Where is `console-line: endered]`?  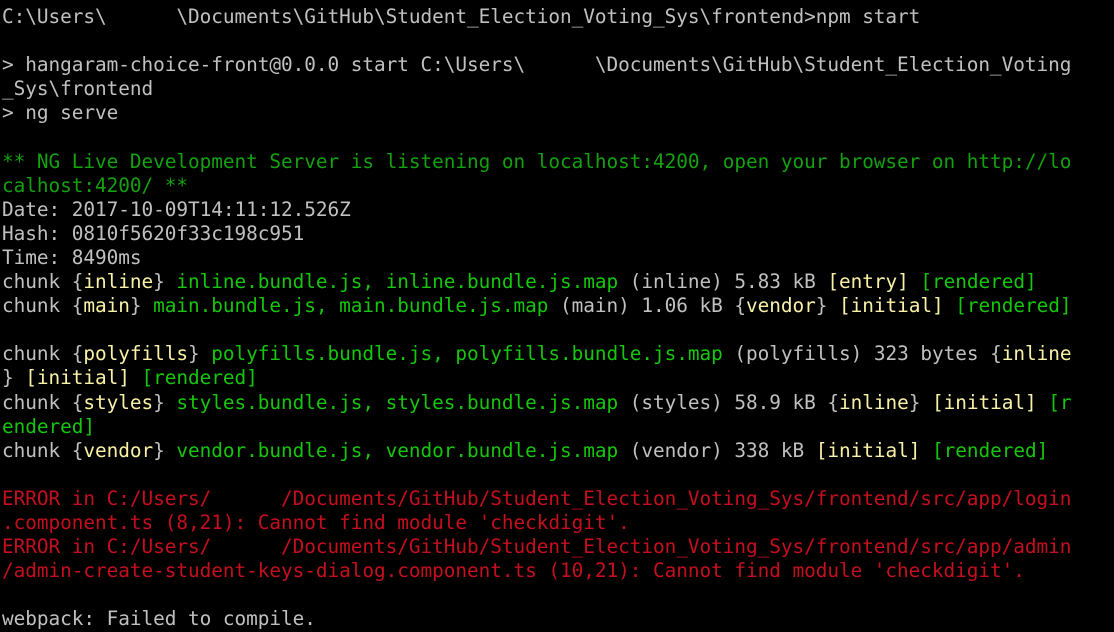
console-line: endered] is located at coordinates (557, 427).